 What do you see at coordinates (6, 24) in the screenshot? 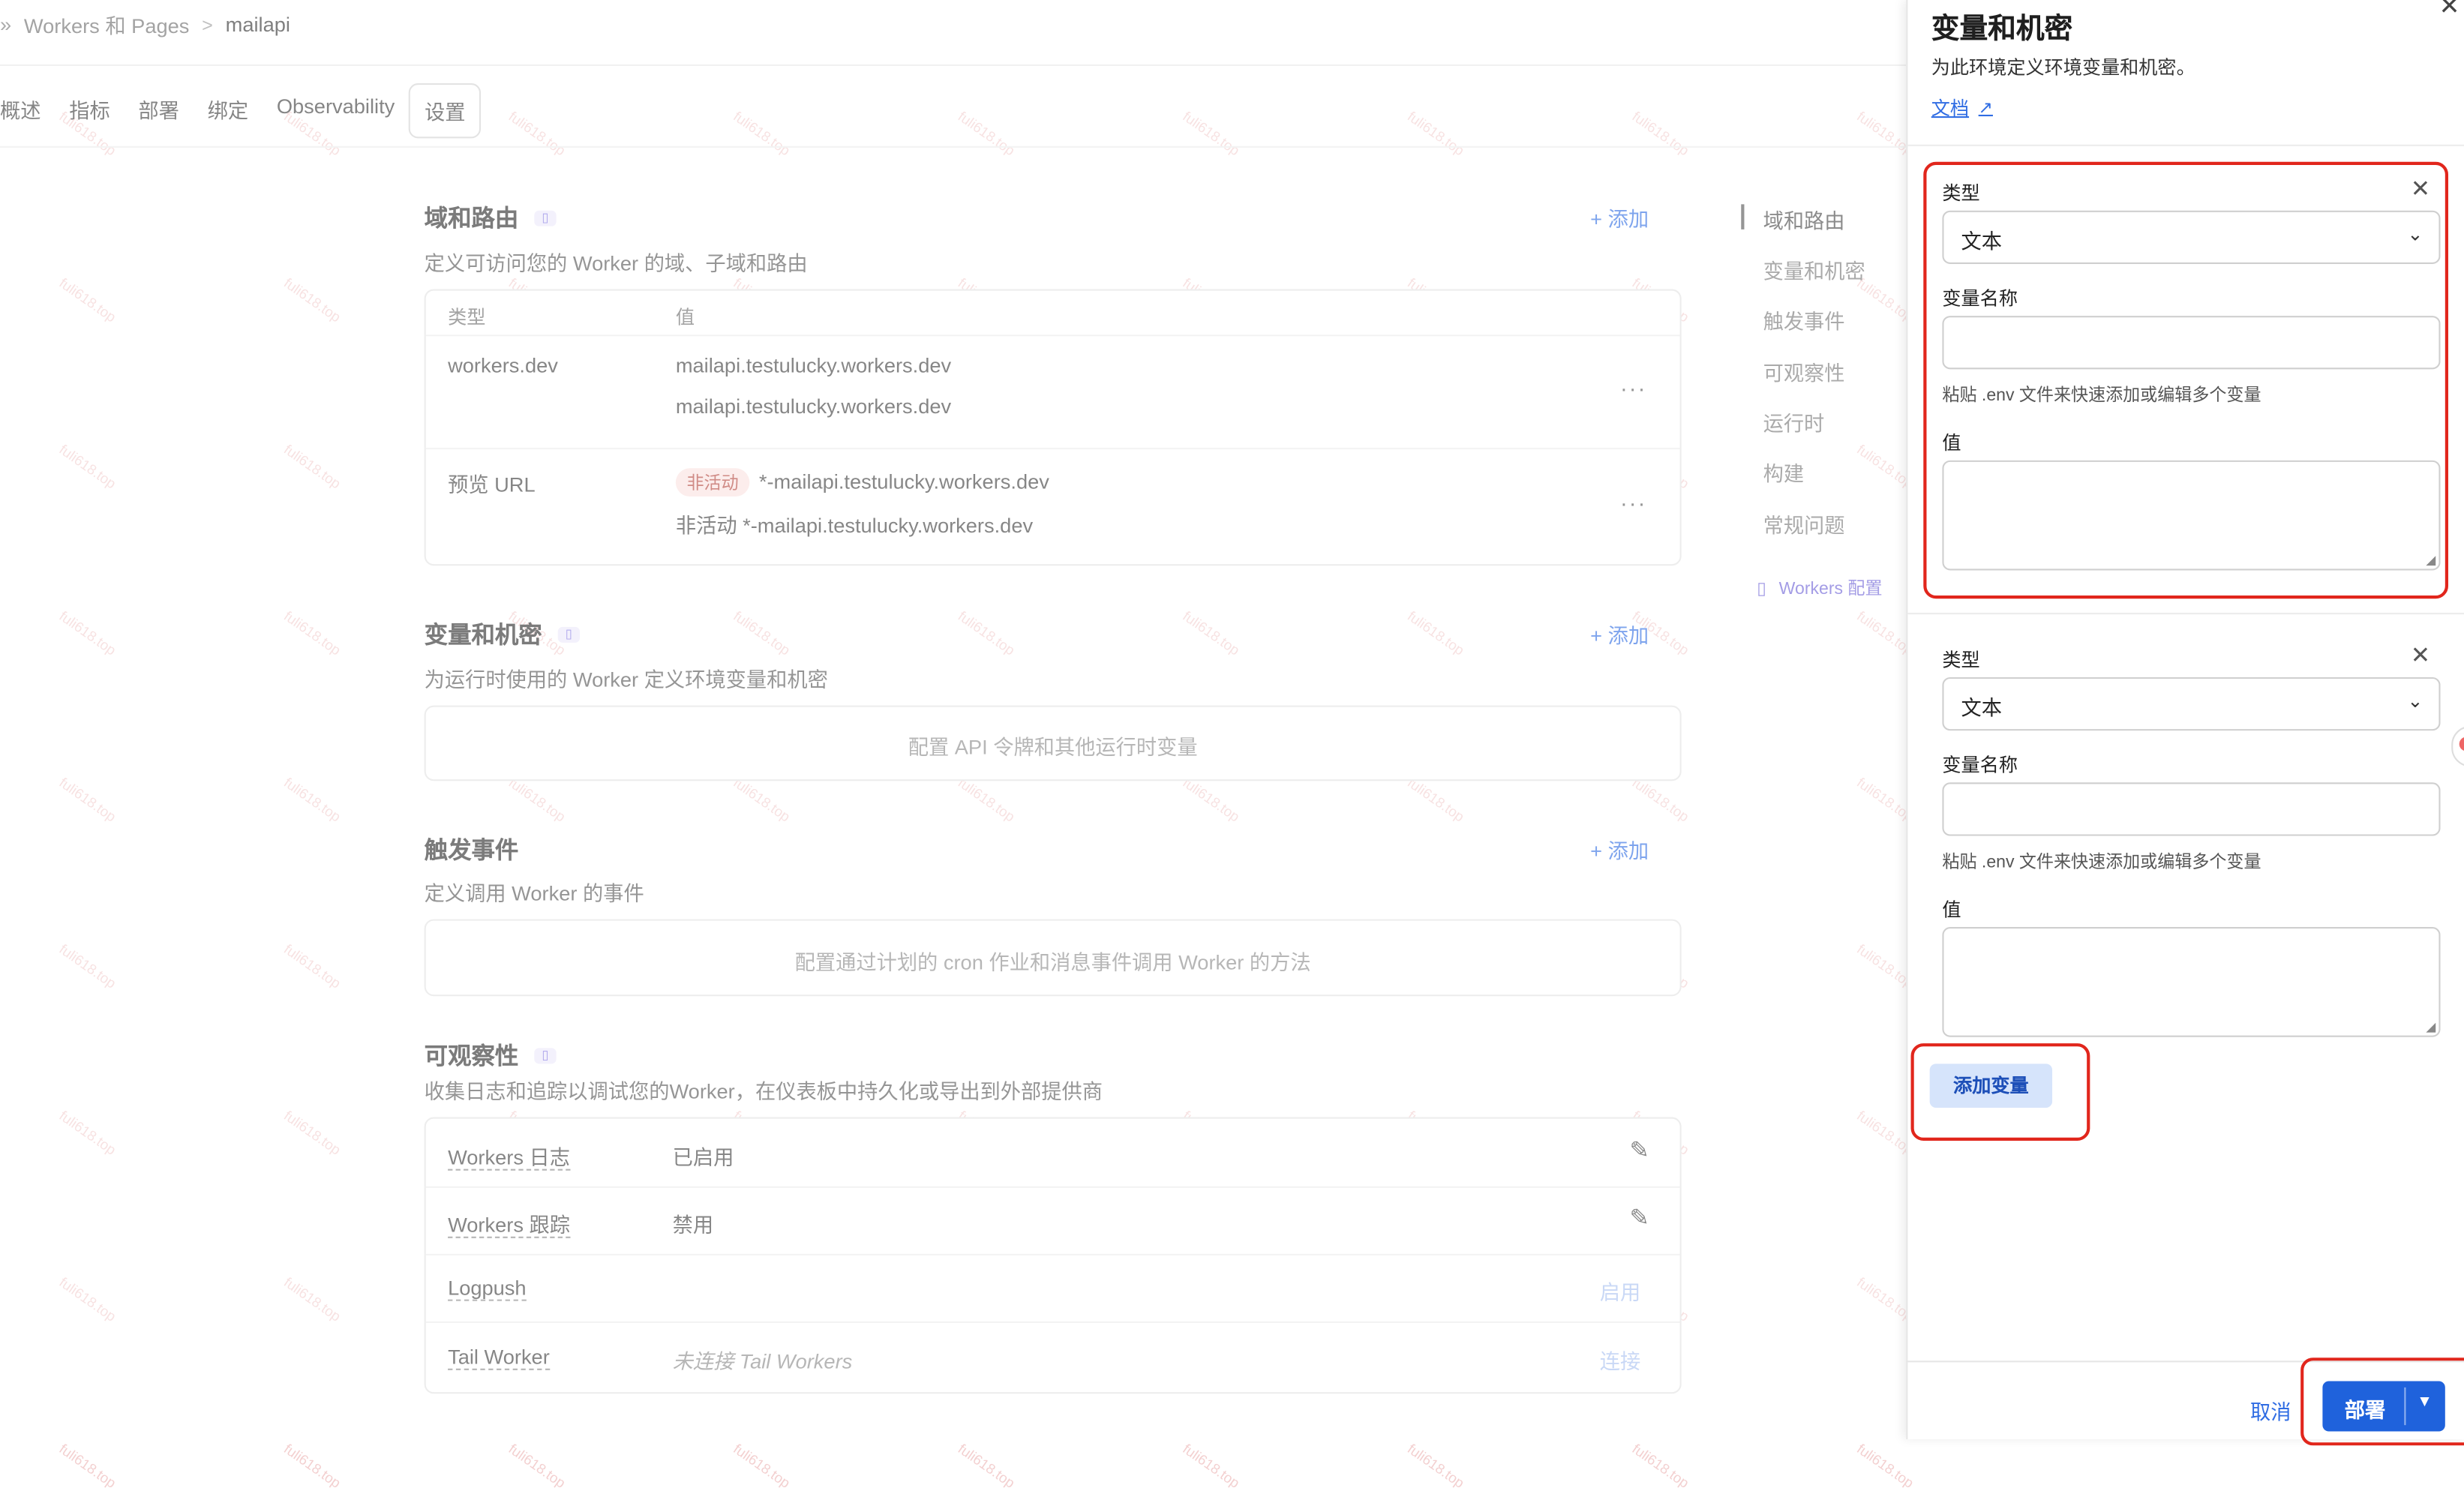
I see `breadcrumb-icon: »` at bounding box center [6, 24].